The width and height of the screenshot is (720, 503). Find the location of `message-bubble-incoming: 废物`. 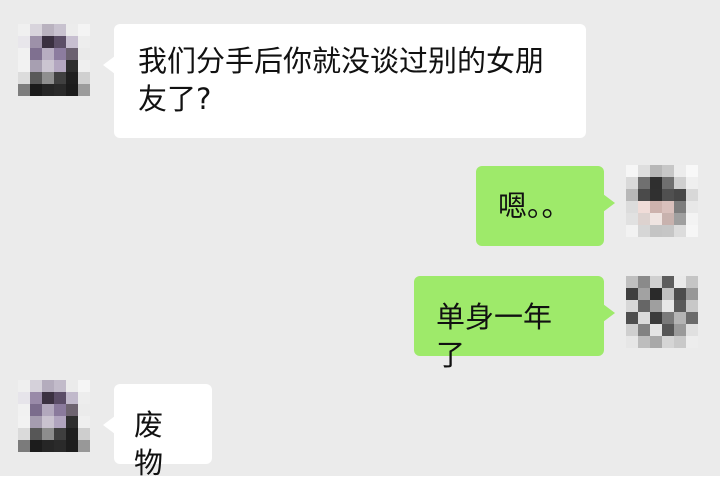

message-bubble-incoming: 废物 is located at coordinates (157, 432).